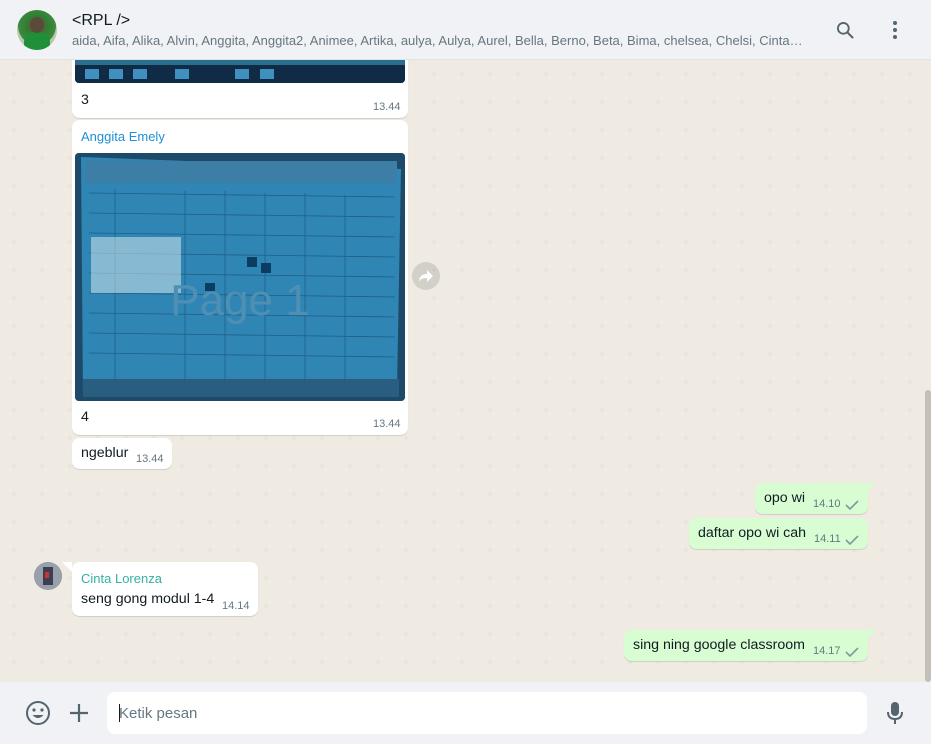 Image resolution: width=931 pixels, height=744 pixels. I want to click on emoji-icon, so click(38, 713).